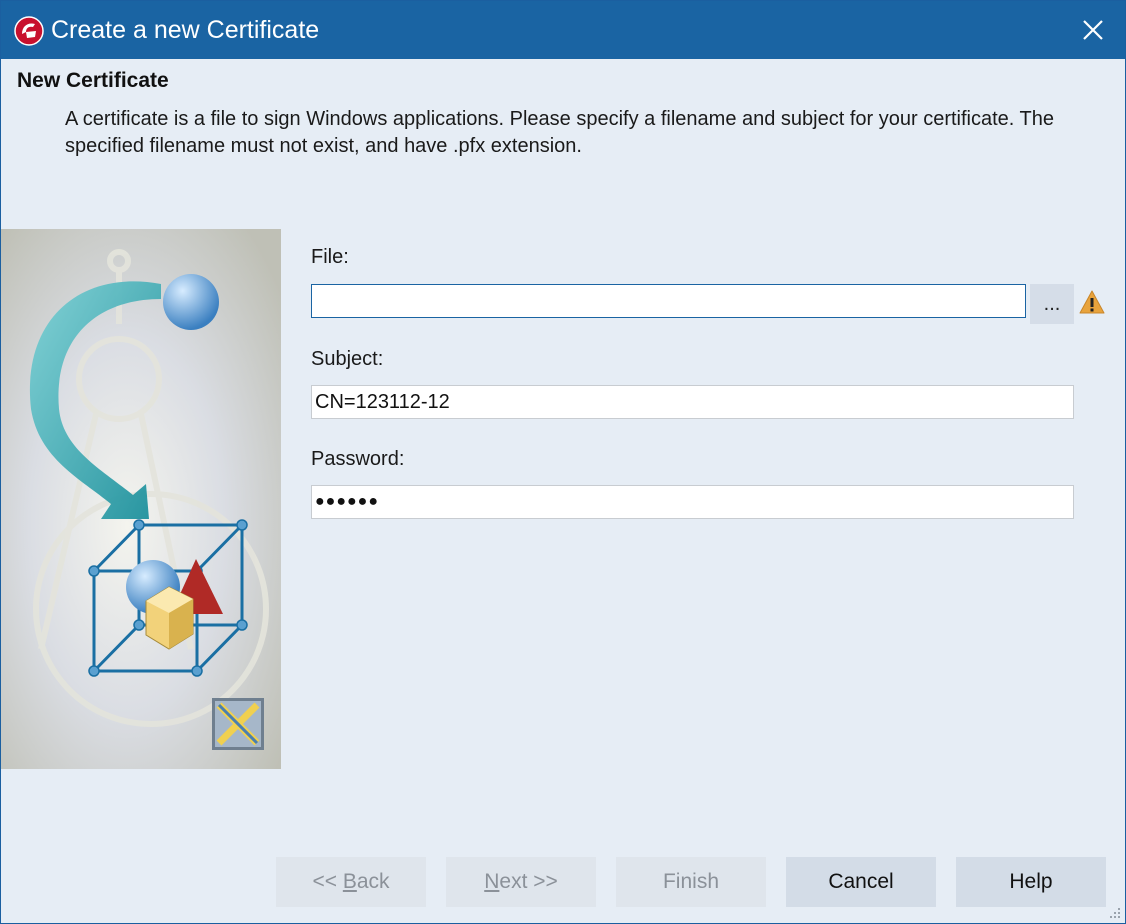 The image size is (1126, 924). I want to click on close-icon, so click(1093, 30).